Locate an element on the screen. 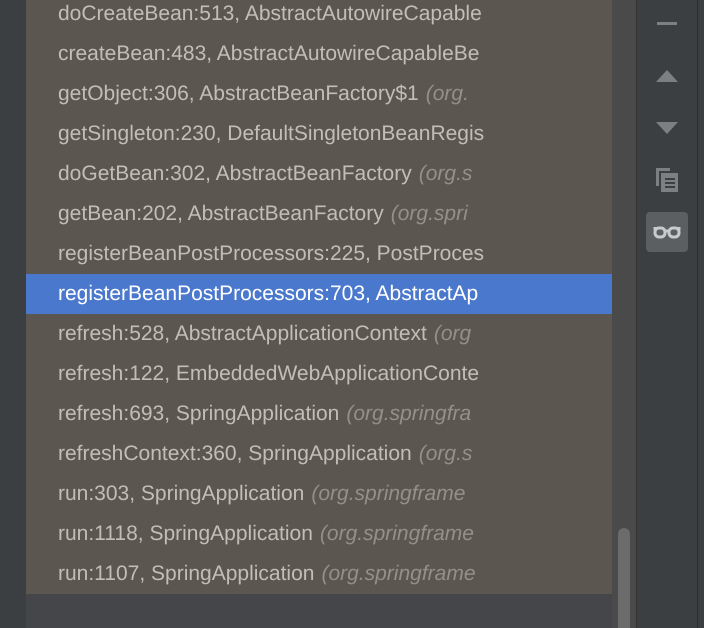 Image resolution: width=704 pixels, height=628 pixels. stack-frame-row: doCreateBean:513, AbstractAutowireCapable is located at coordinates (319, 17).